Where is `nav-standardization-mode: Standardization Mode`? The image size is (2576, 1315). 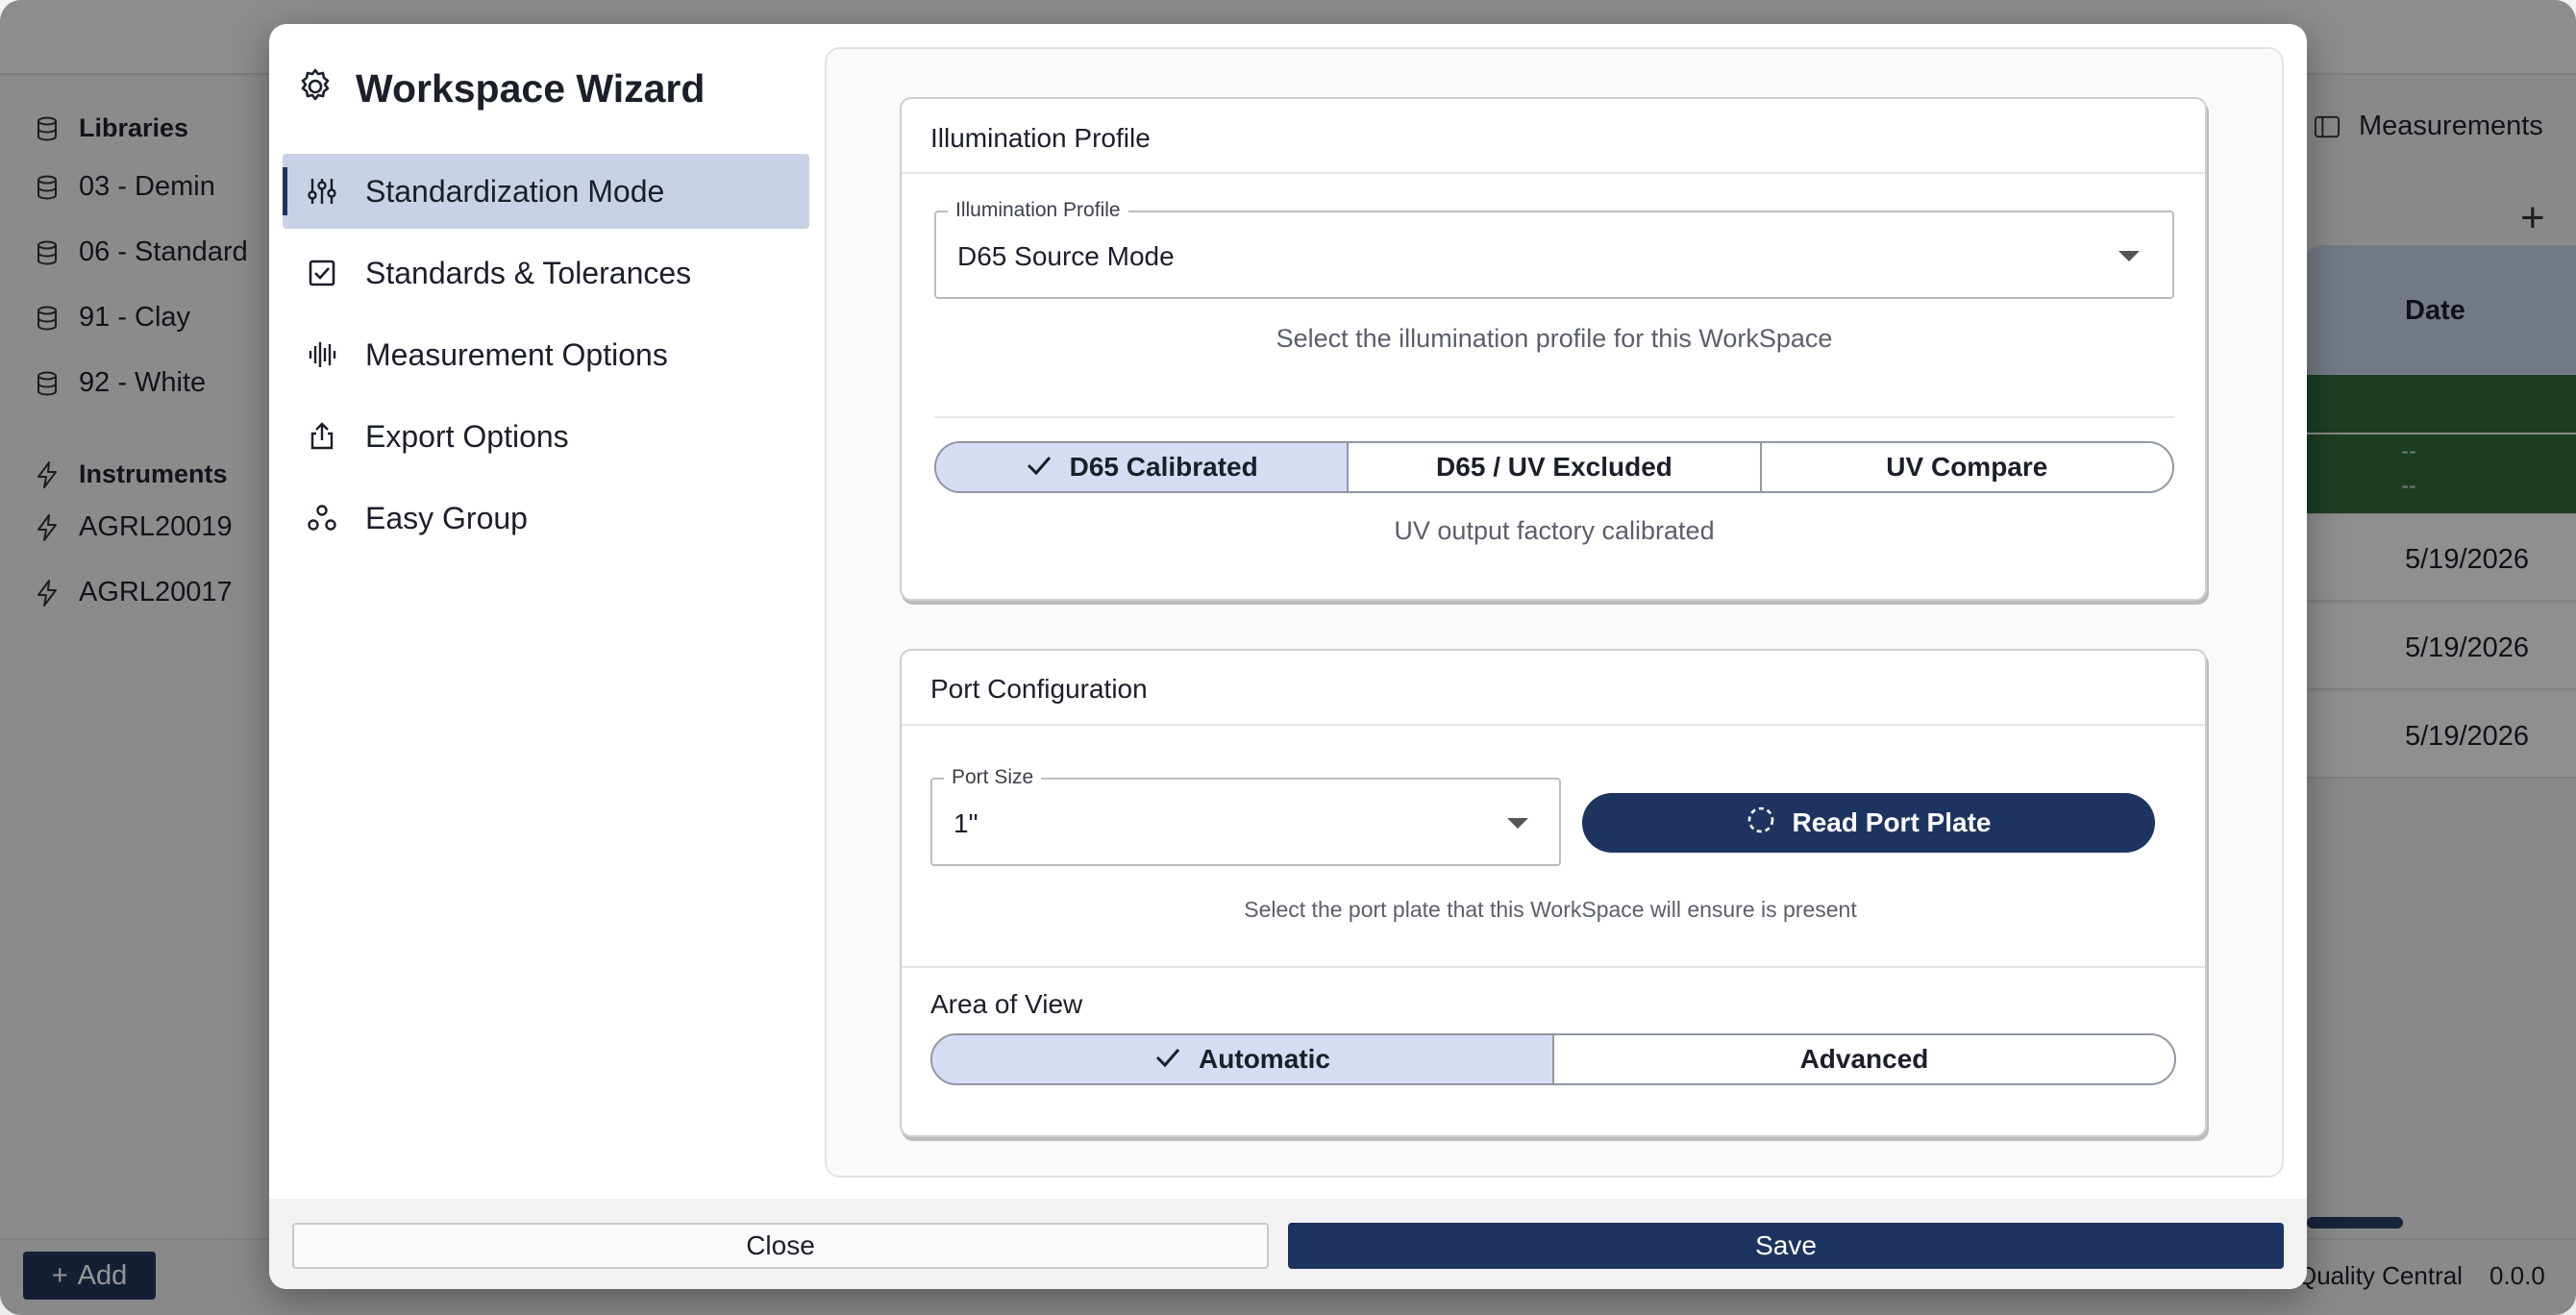 nav-standardization-mode: Standardization Mode is located at coordinates (546, 191).